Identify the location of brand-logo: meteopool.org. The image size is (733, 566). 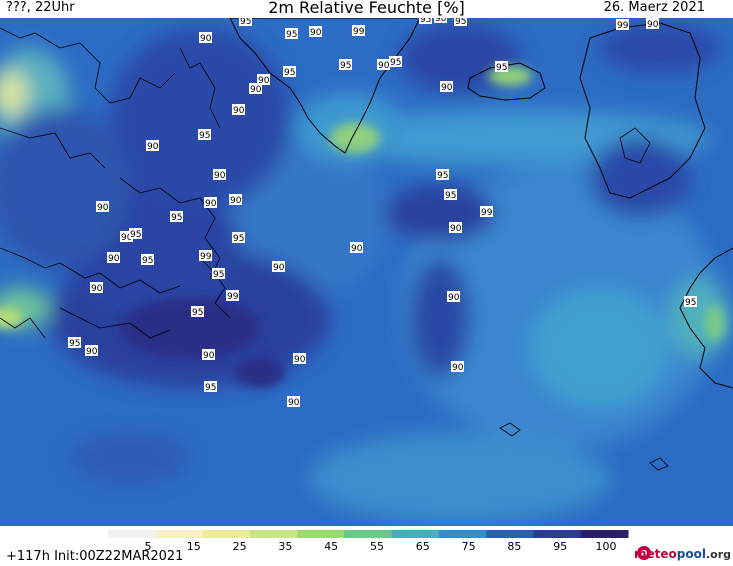
(682, 554).